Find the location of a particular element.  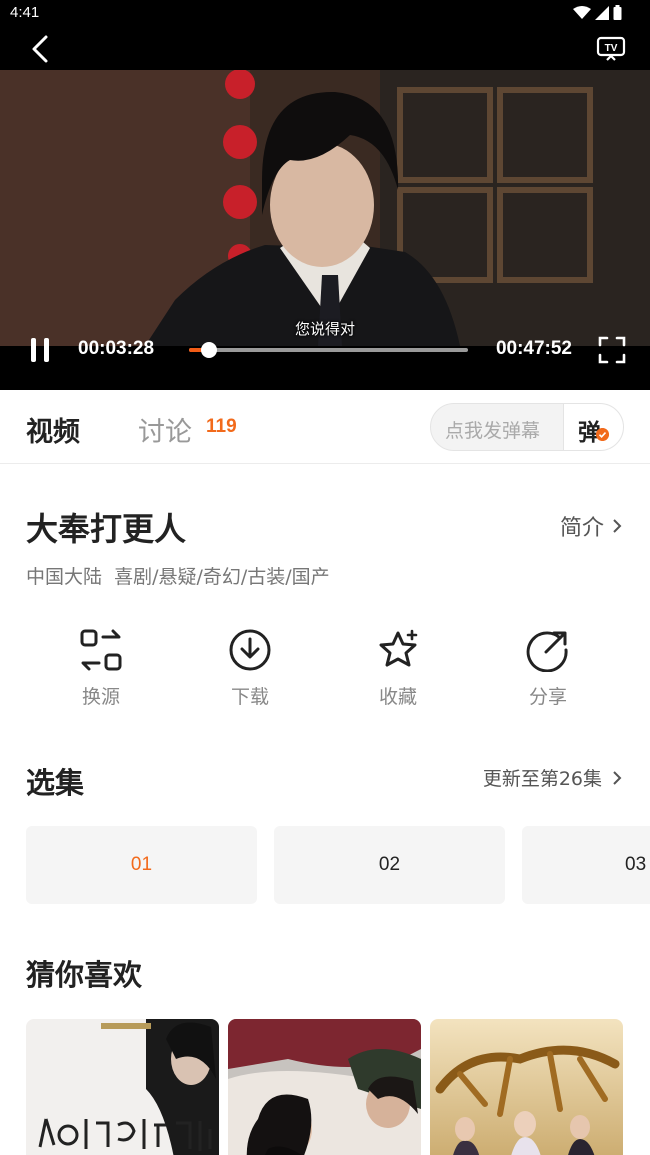

battery-icon is located at coordinates (617, 12).